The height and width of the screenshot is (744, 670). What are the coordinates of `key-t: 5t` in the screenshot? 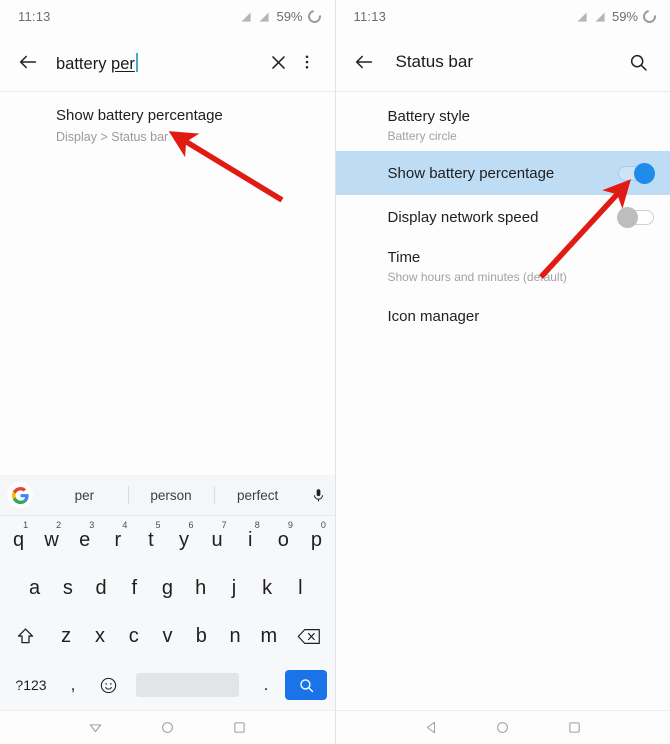 It's located at (150, 540).